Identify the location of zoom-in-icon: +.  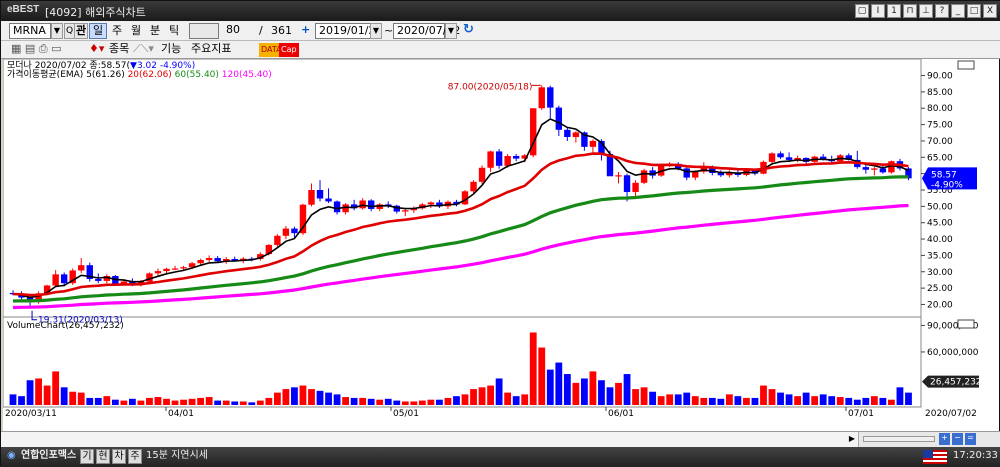
(944, 439).